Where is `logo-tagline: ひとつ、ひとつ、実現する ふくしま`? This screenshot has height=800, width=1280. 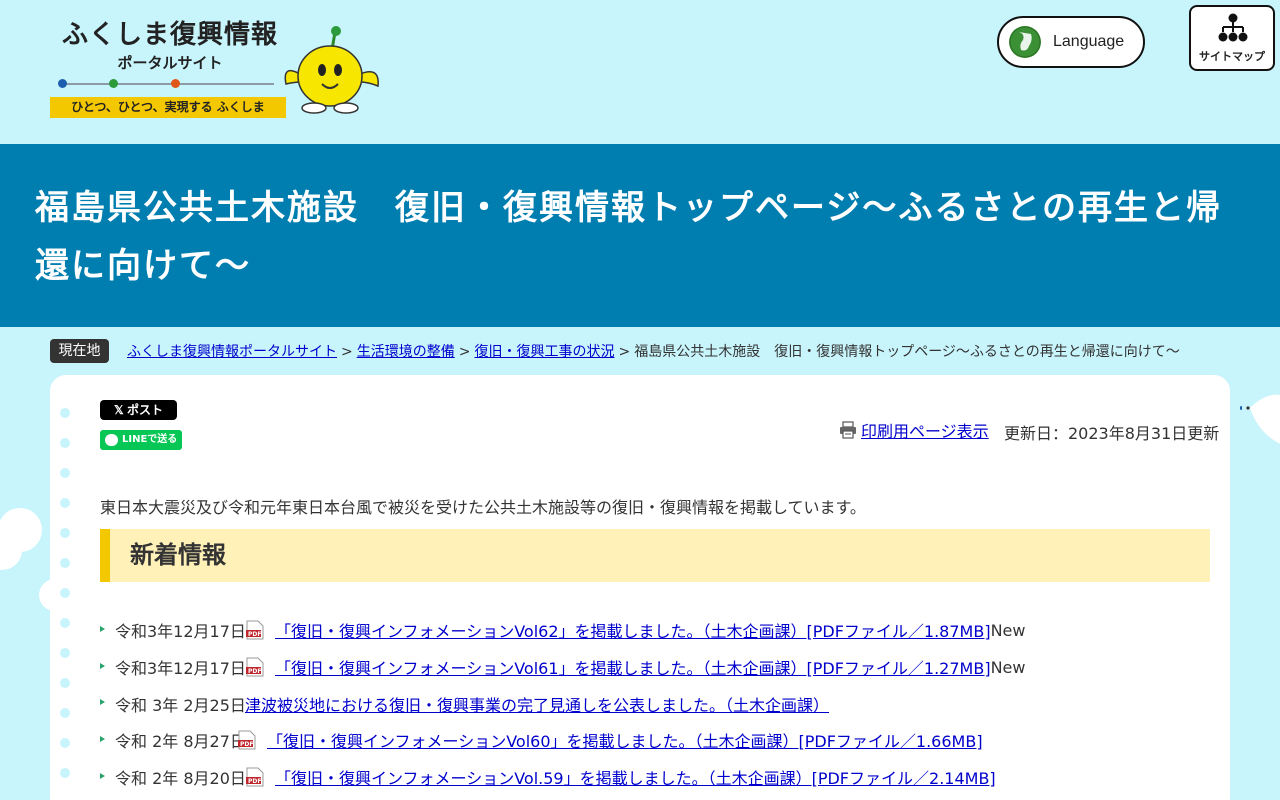 logo-tagline: ひとつ、ひとつ、実現する ふくしま is located at coordinates (168, 107).